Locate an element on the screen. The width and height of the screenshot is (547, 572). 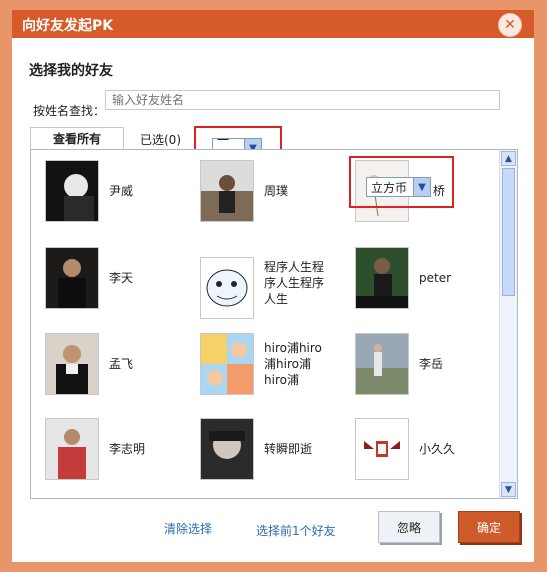
friend-item: 小久久 is located at coordinates (405, 449).